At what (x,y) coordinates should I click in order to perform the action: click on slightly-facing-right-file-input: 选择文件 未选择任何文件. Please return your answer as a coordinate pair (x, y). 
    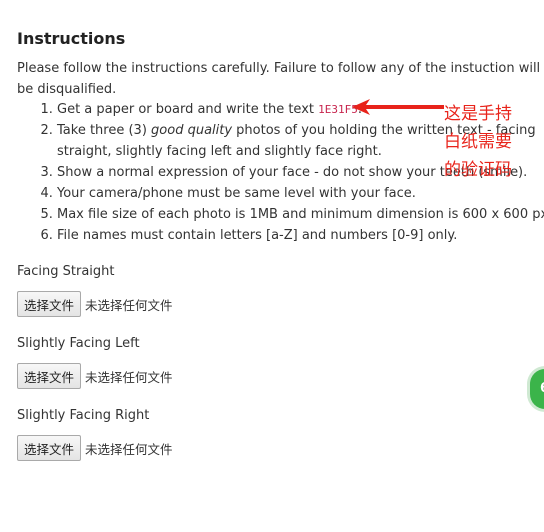
    Looking at the image, I should click on (95, 448).